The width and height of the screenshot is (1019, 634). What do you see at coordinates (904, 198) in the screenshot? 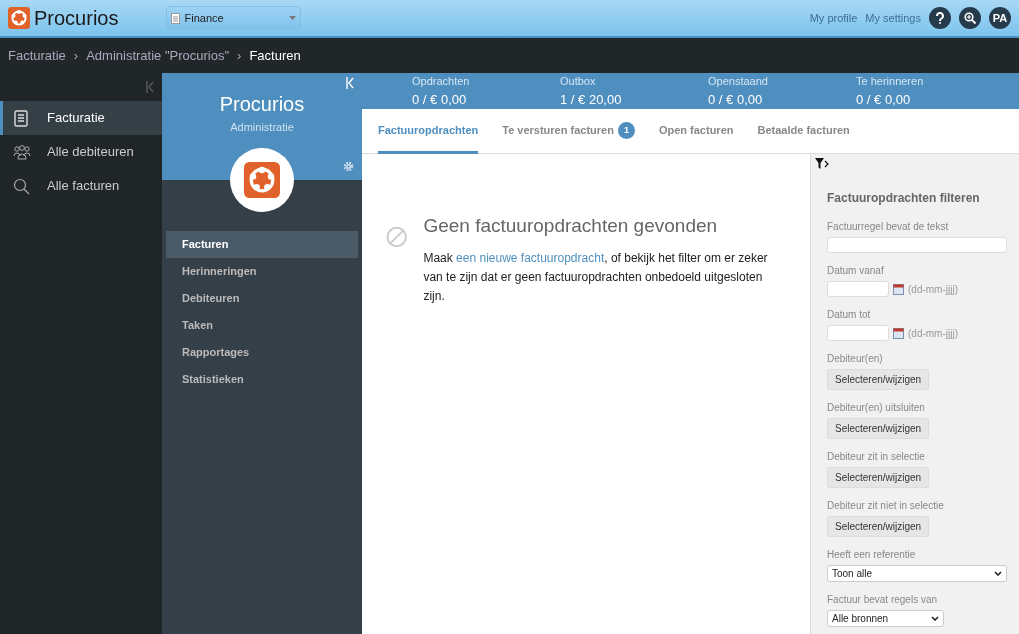
I see `filter-title: Factuuropdrachten filteren` at bounding box center [904, 198].